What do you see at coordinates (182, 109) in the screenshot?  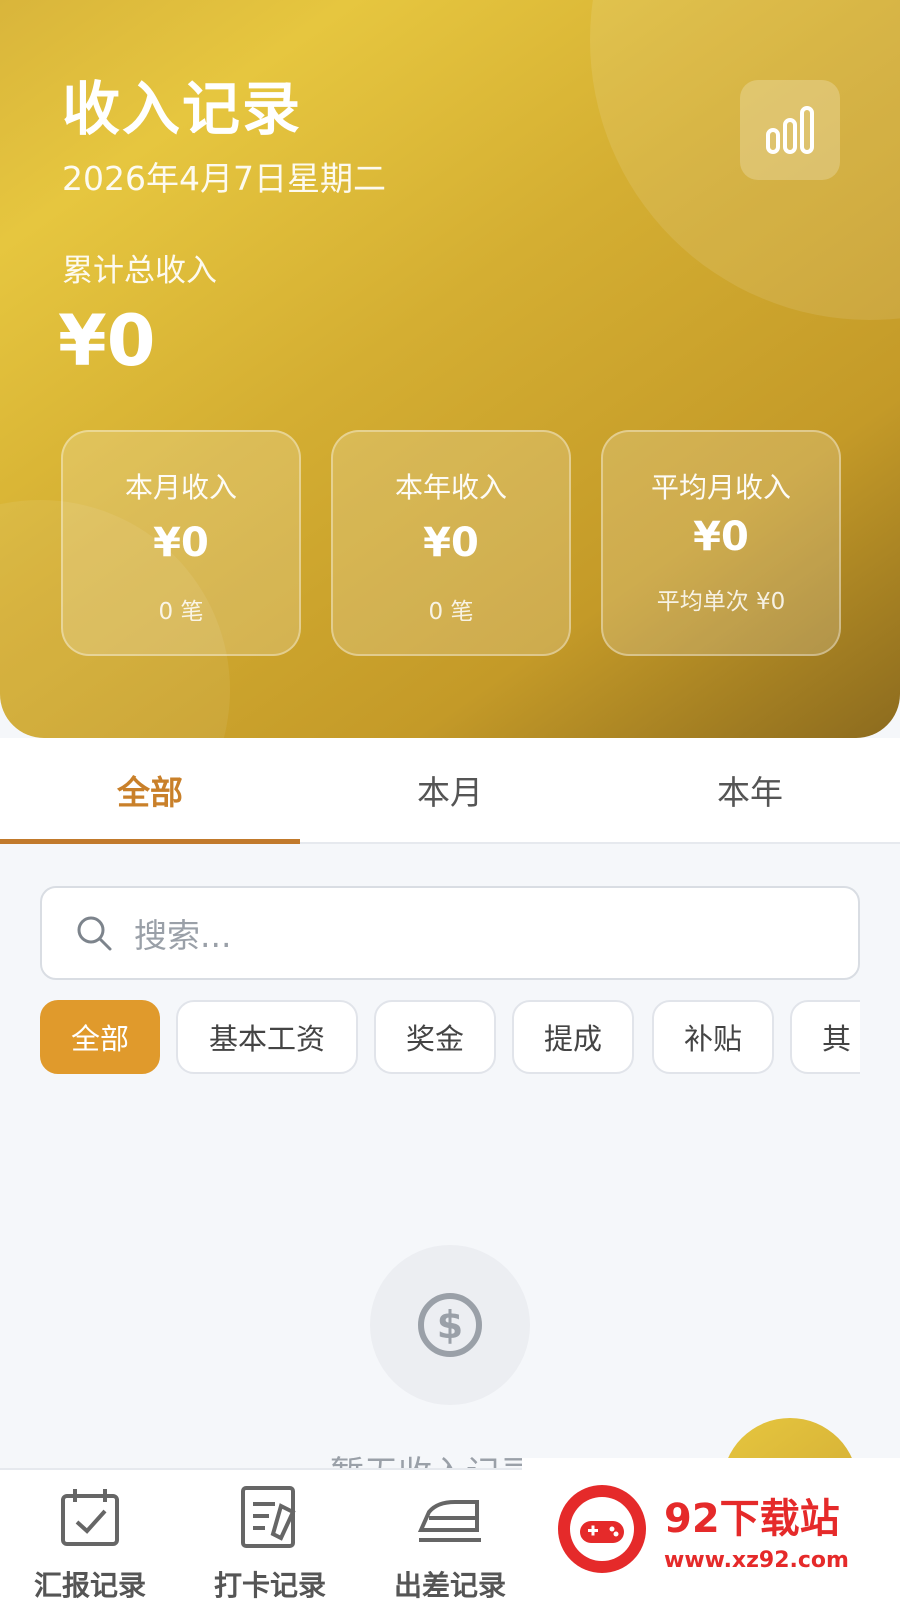 I see `page-title: 收入记录` at bounding box center [182, 109].